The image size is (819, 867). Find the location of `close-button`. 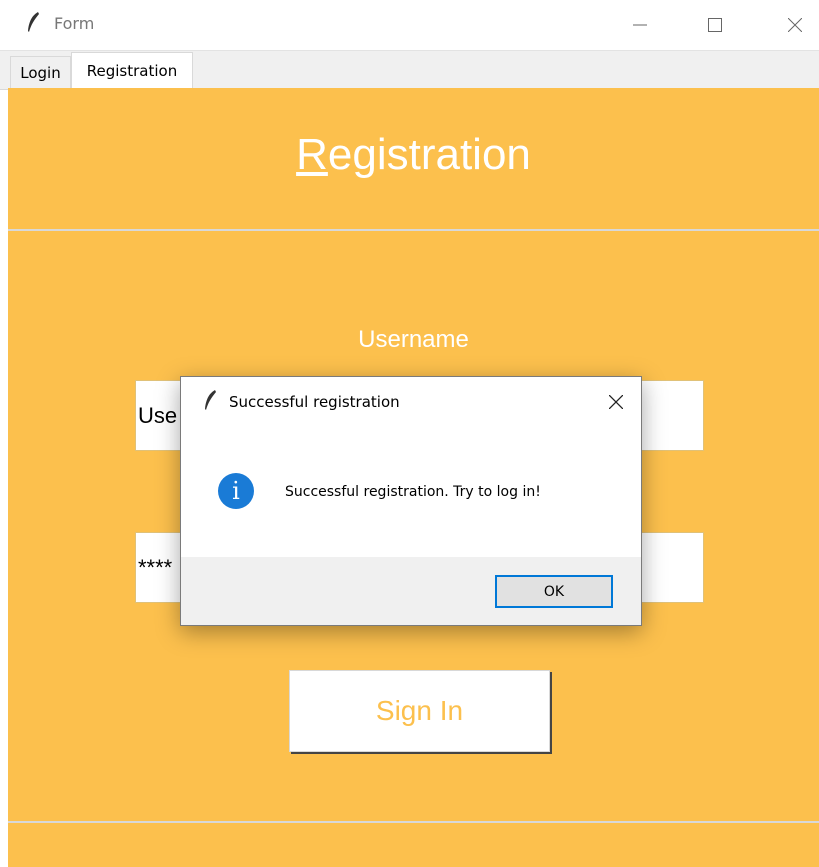

close-button is located at coordinates (795, 25).